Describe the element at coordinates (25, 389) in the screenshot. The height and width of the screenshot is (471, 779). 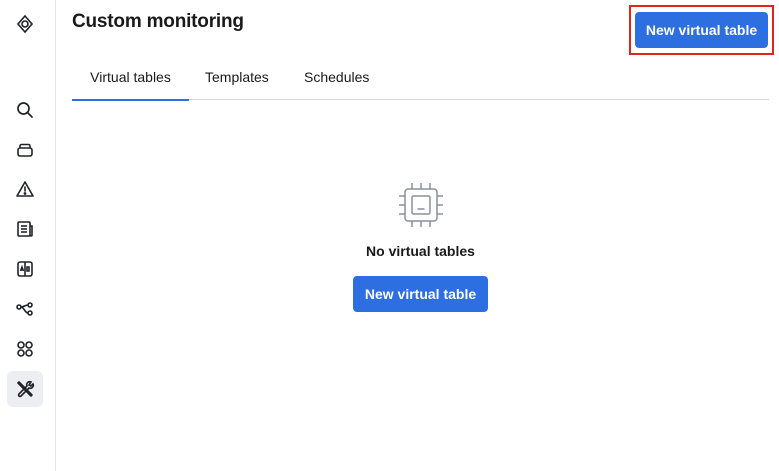
I see `tools-icon` at that location.